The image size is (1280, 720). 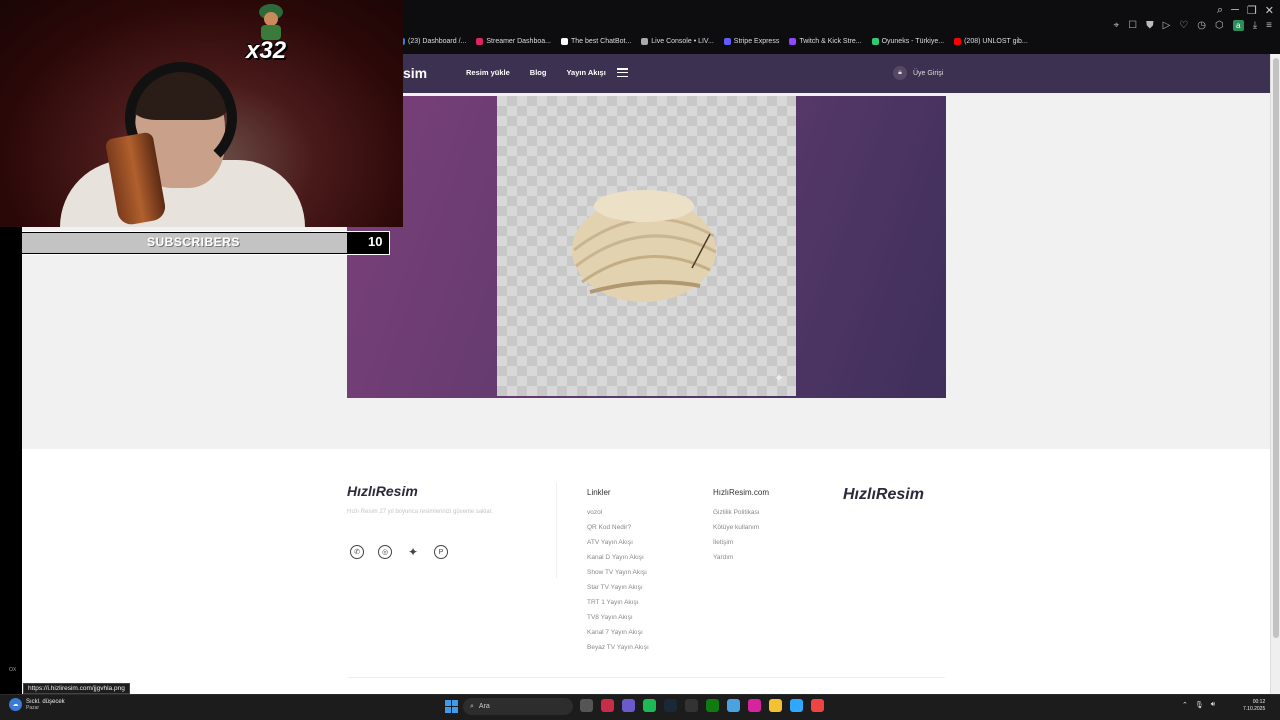 What do you see at coordinates (817, 705) in the screenshot?
I see `chrome-icon` at bounding box center [817, 705].